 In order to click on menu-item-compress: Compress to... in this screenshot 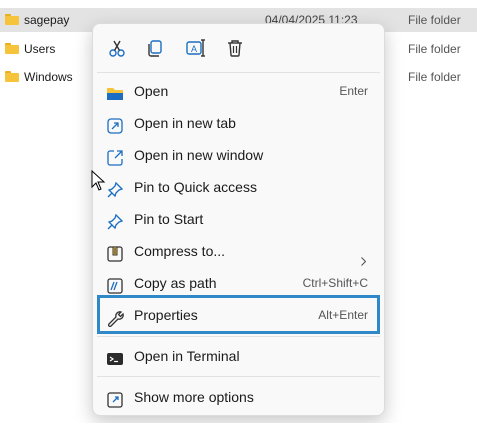, I will do `click(238, 251)`.